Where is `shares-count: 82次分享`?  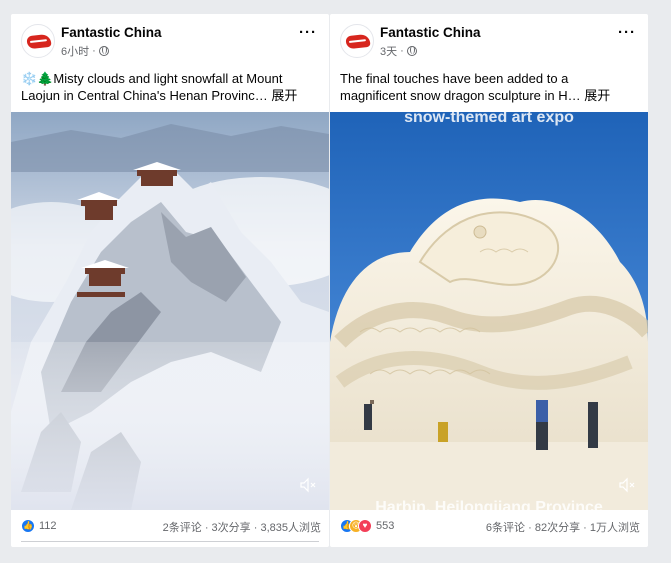 shares-count: 82次分享 is located at coordinates (557, 528).